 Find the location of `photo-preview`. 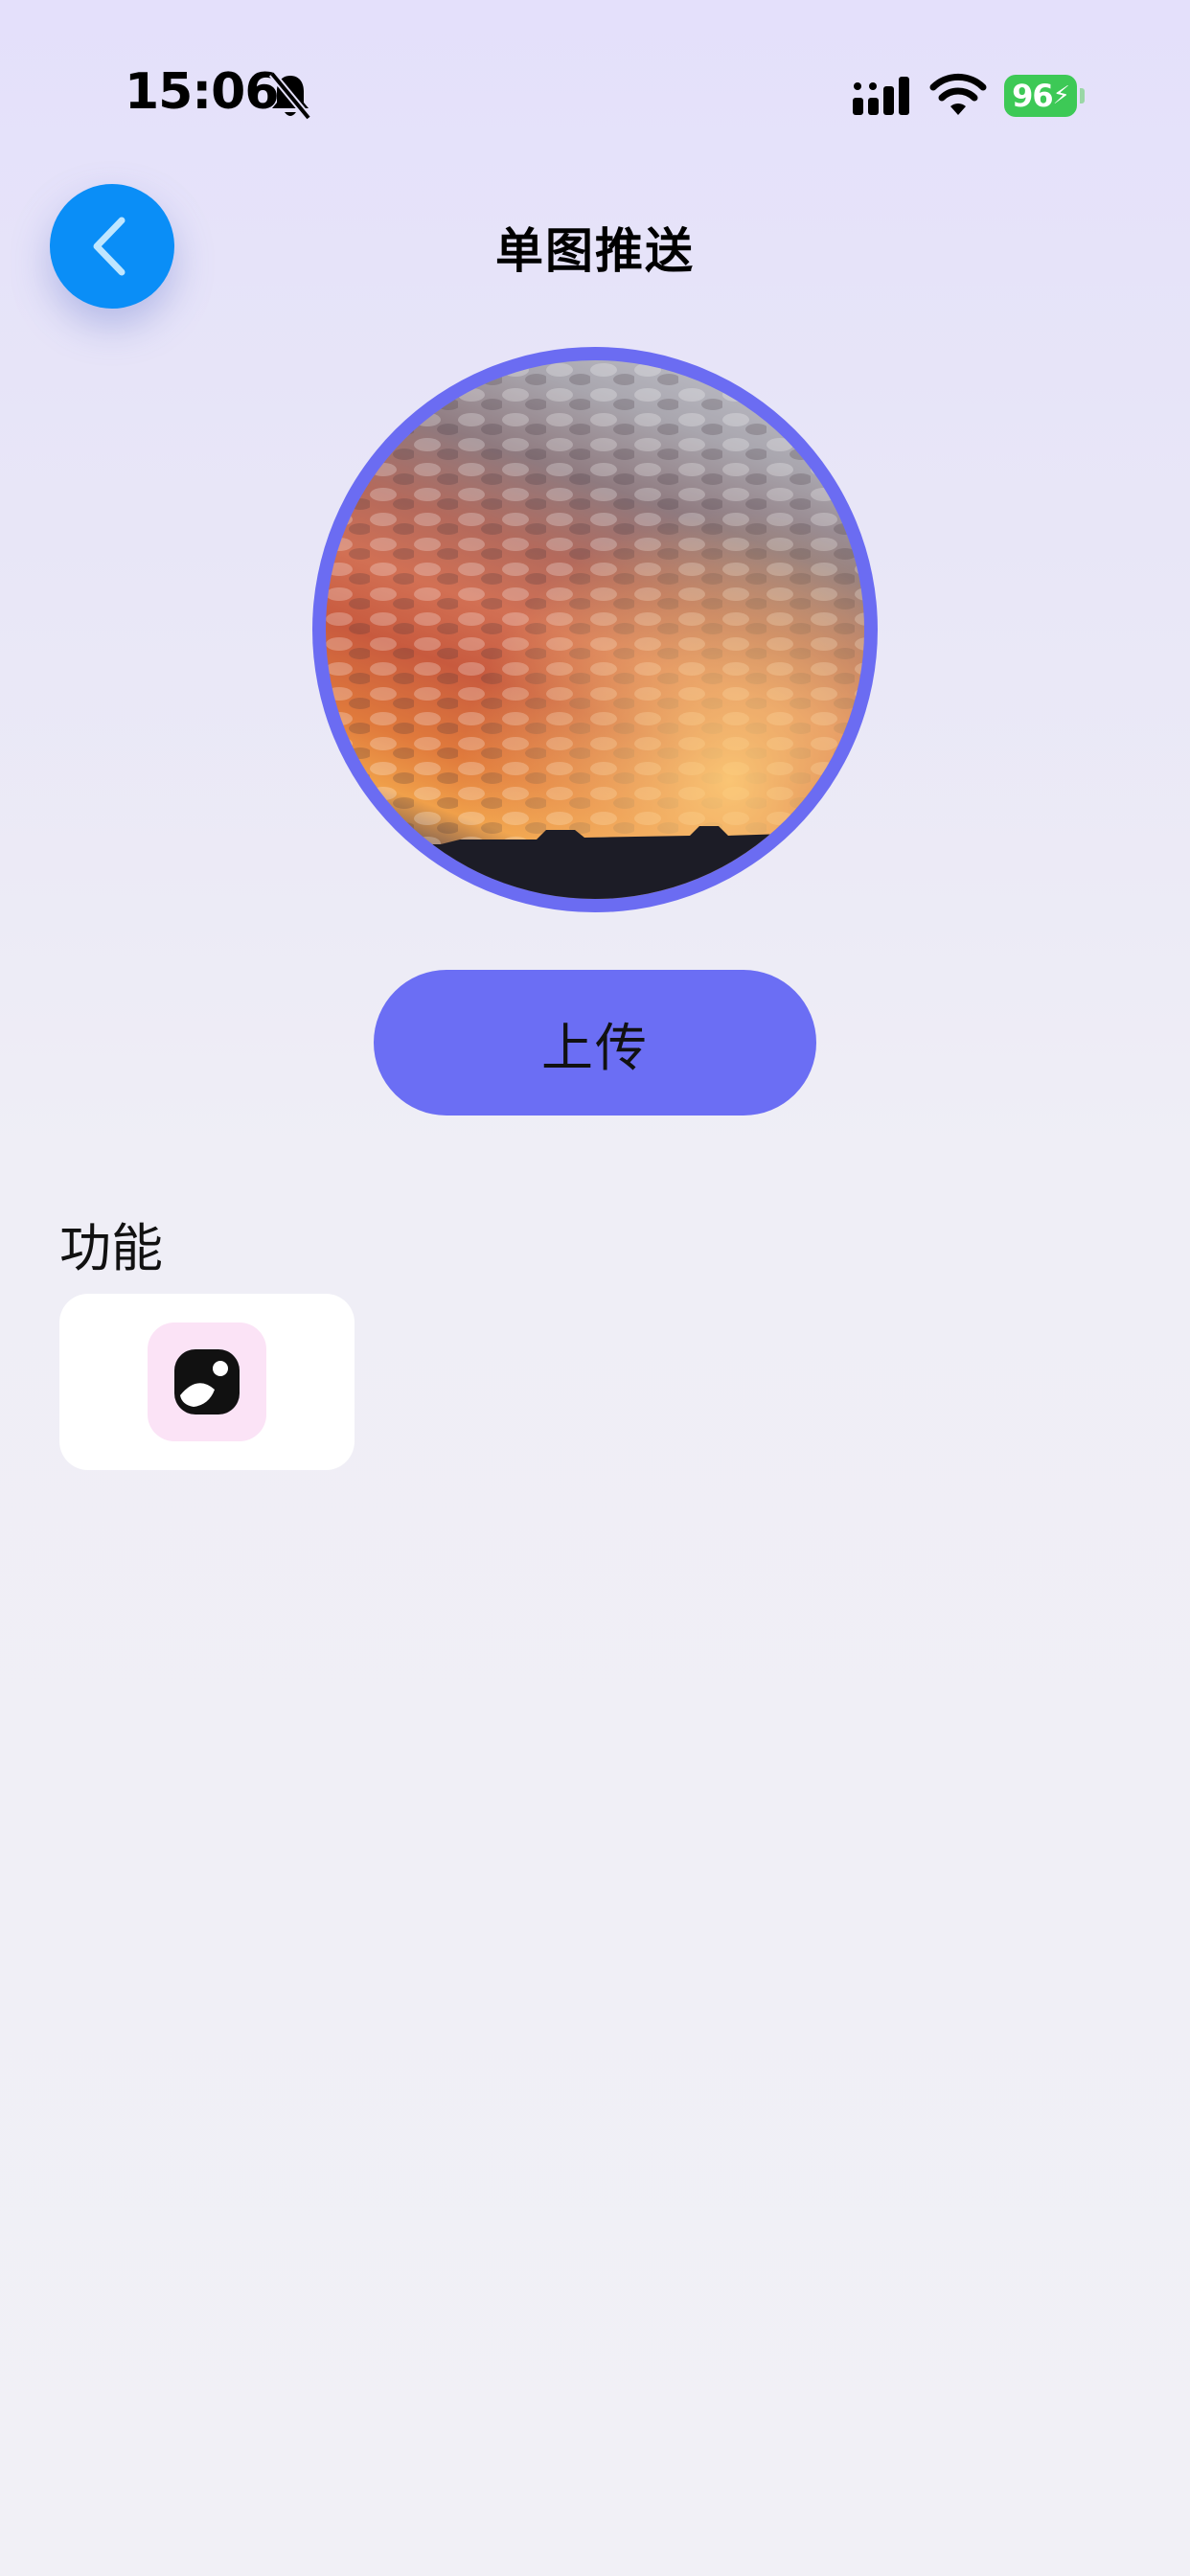

photo-preview is located at coordinates (595, 629).